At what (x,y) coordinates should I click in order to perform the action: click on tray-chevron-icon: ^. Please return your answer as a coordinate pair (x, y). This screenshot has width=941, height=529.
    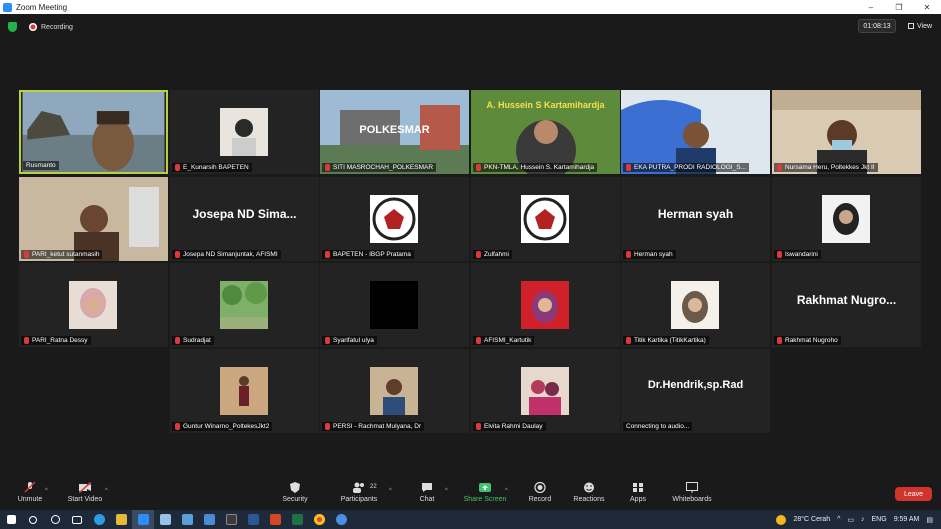
    Looking at the image, I should click on (838, 519).